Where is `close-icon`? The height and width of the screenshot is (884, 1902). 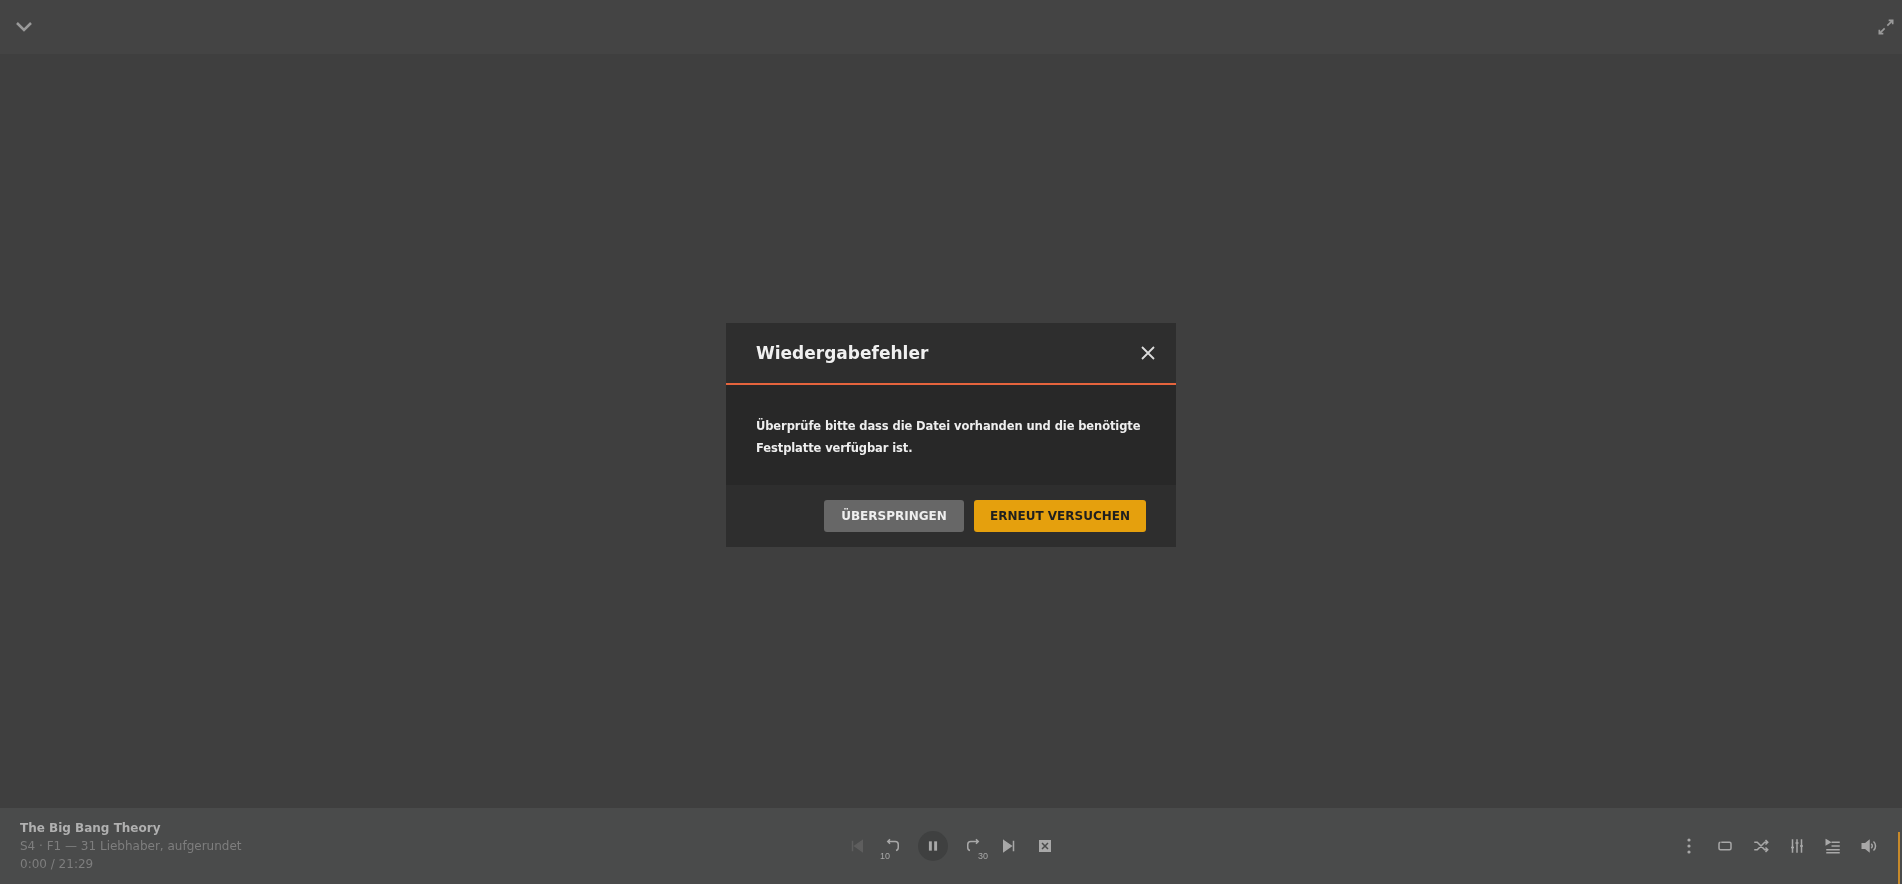 close-icon is located at coordinates (1148, 353).